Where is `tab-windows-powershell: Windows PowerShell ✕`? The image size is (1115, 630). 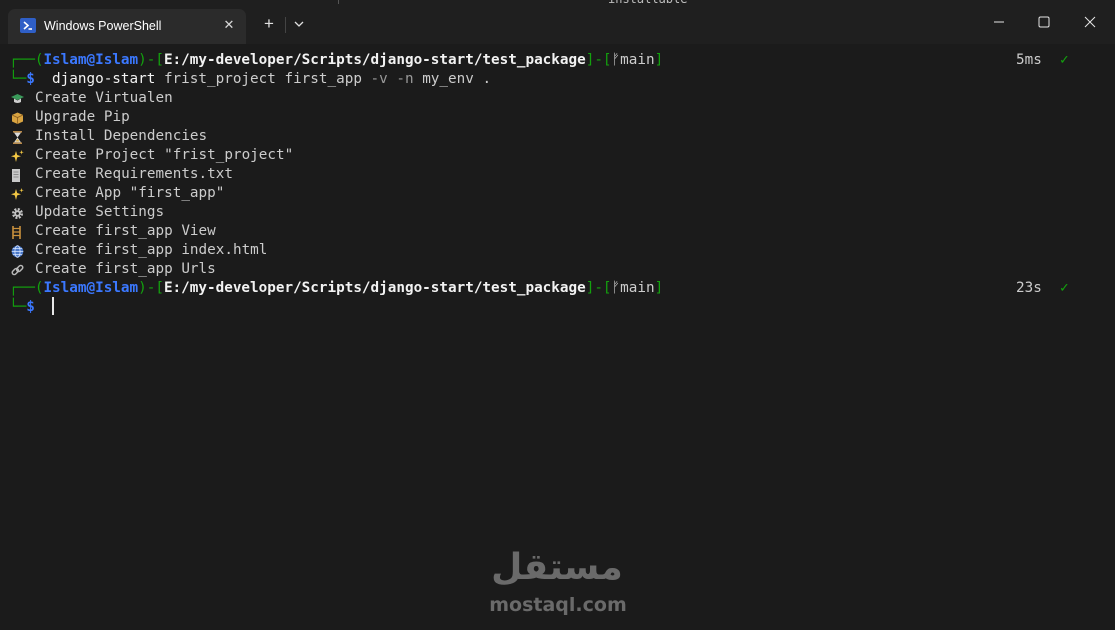
tab-windows-powershell: Windows PowerShell ✕ is located at coordinates (127, 26).